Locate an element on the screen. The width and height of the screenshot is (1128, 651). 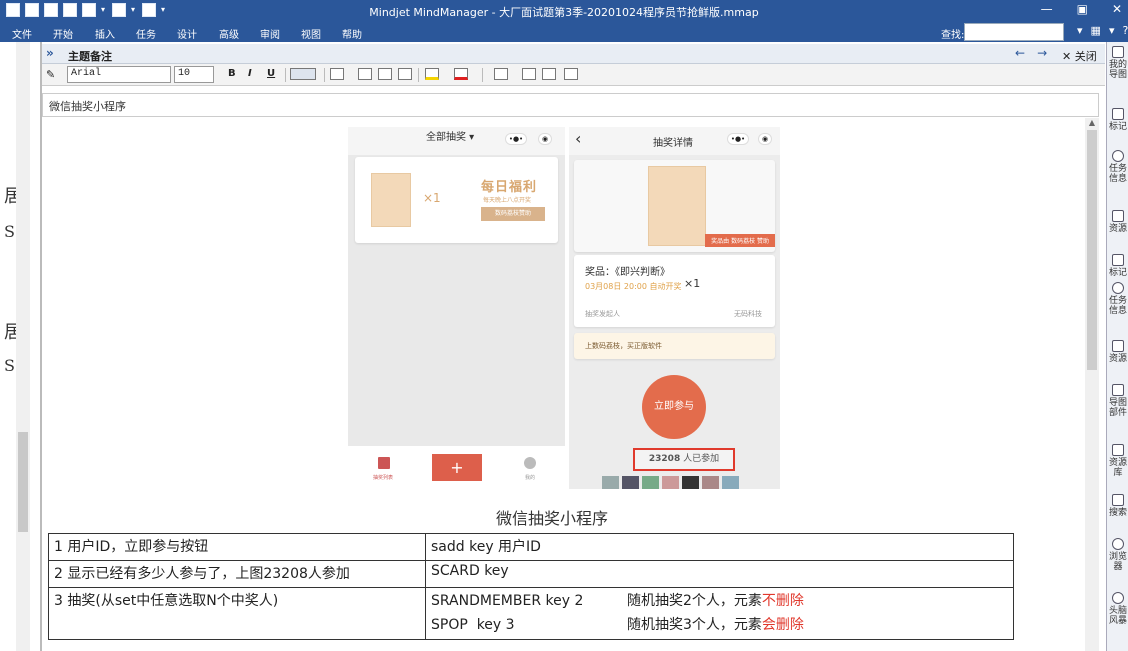
tab-help: 帮助 is located at coordinates (352, 33).